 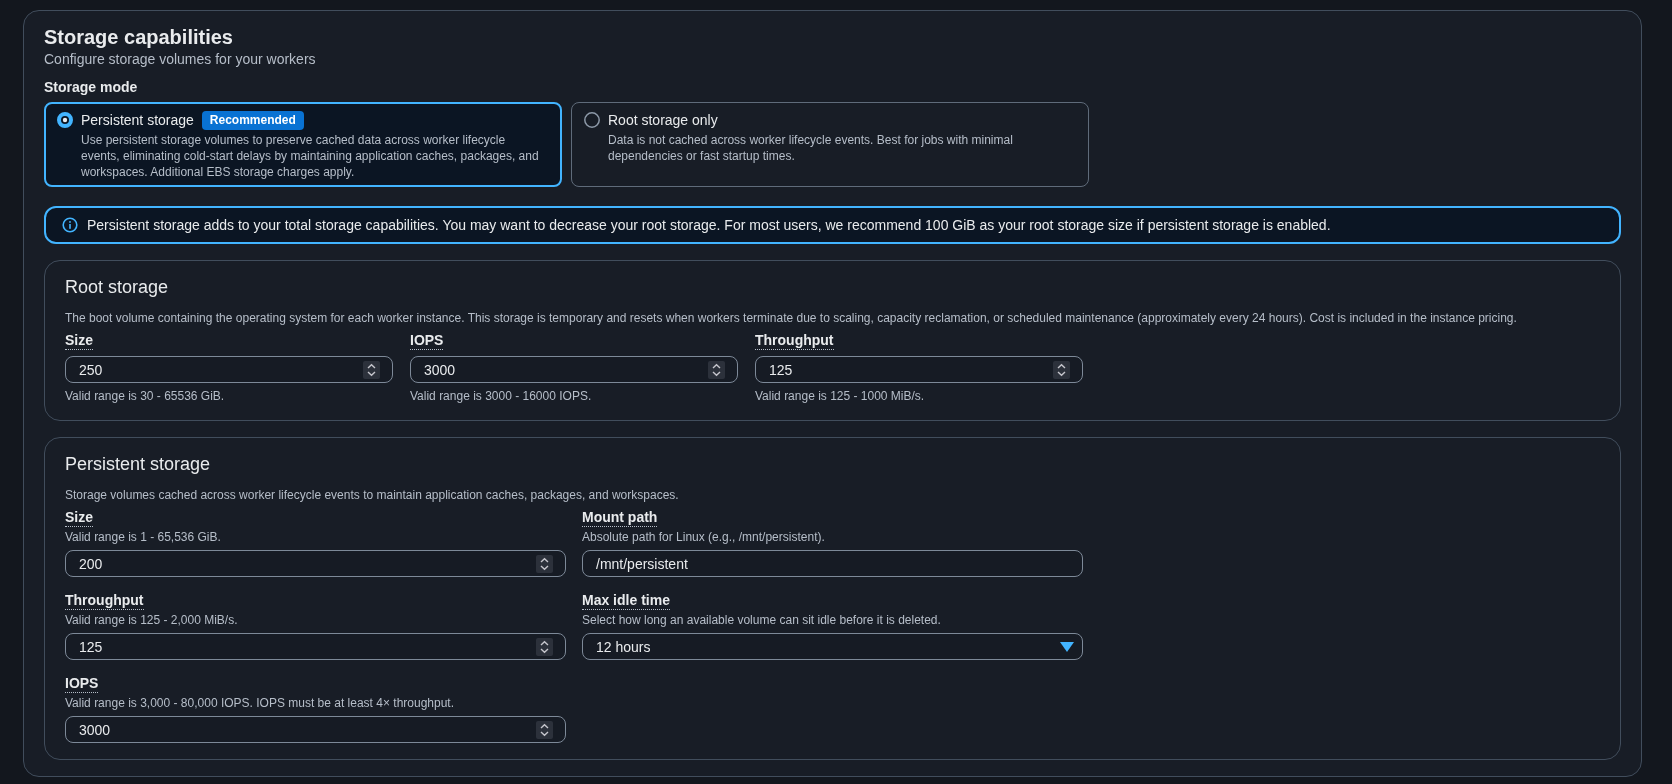 What do you see at coordinates (620, 518) in the screenshot?
I see `field-label: Mount path` at bounding box center [620, 518].